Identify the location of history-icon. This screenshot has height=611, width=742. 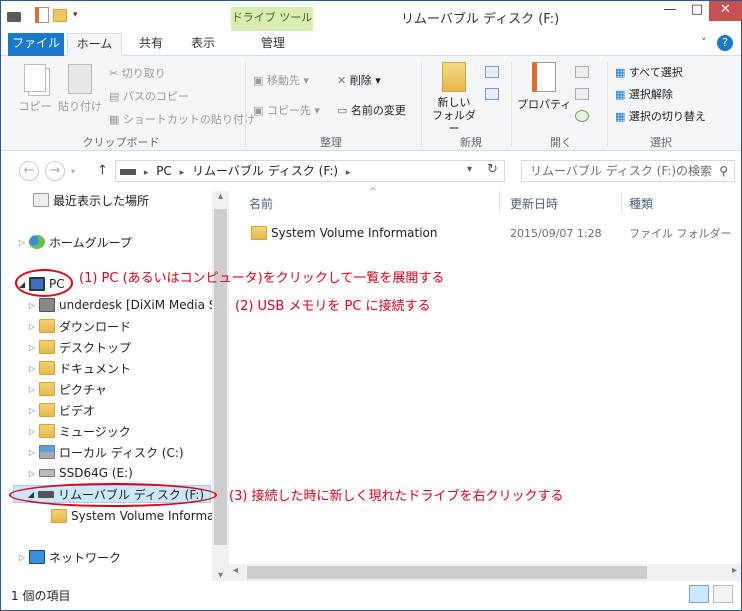
(582, 116).